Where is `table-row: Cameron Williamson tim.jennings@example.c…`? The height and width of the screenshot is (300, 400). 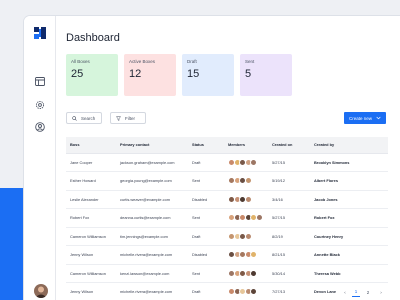 table-row: Cameron Williamson tim.jennings@example.c… is located at coordinates (227, 236).